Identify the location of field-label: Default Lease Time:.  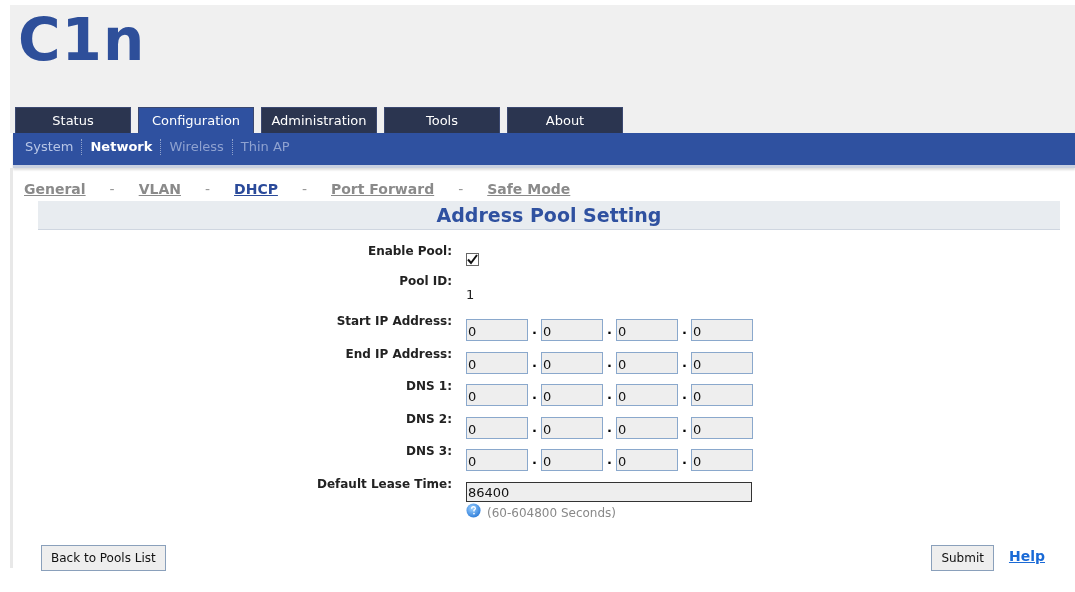
(383, 484).